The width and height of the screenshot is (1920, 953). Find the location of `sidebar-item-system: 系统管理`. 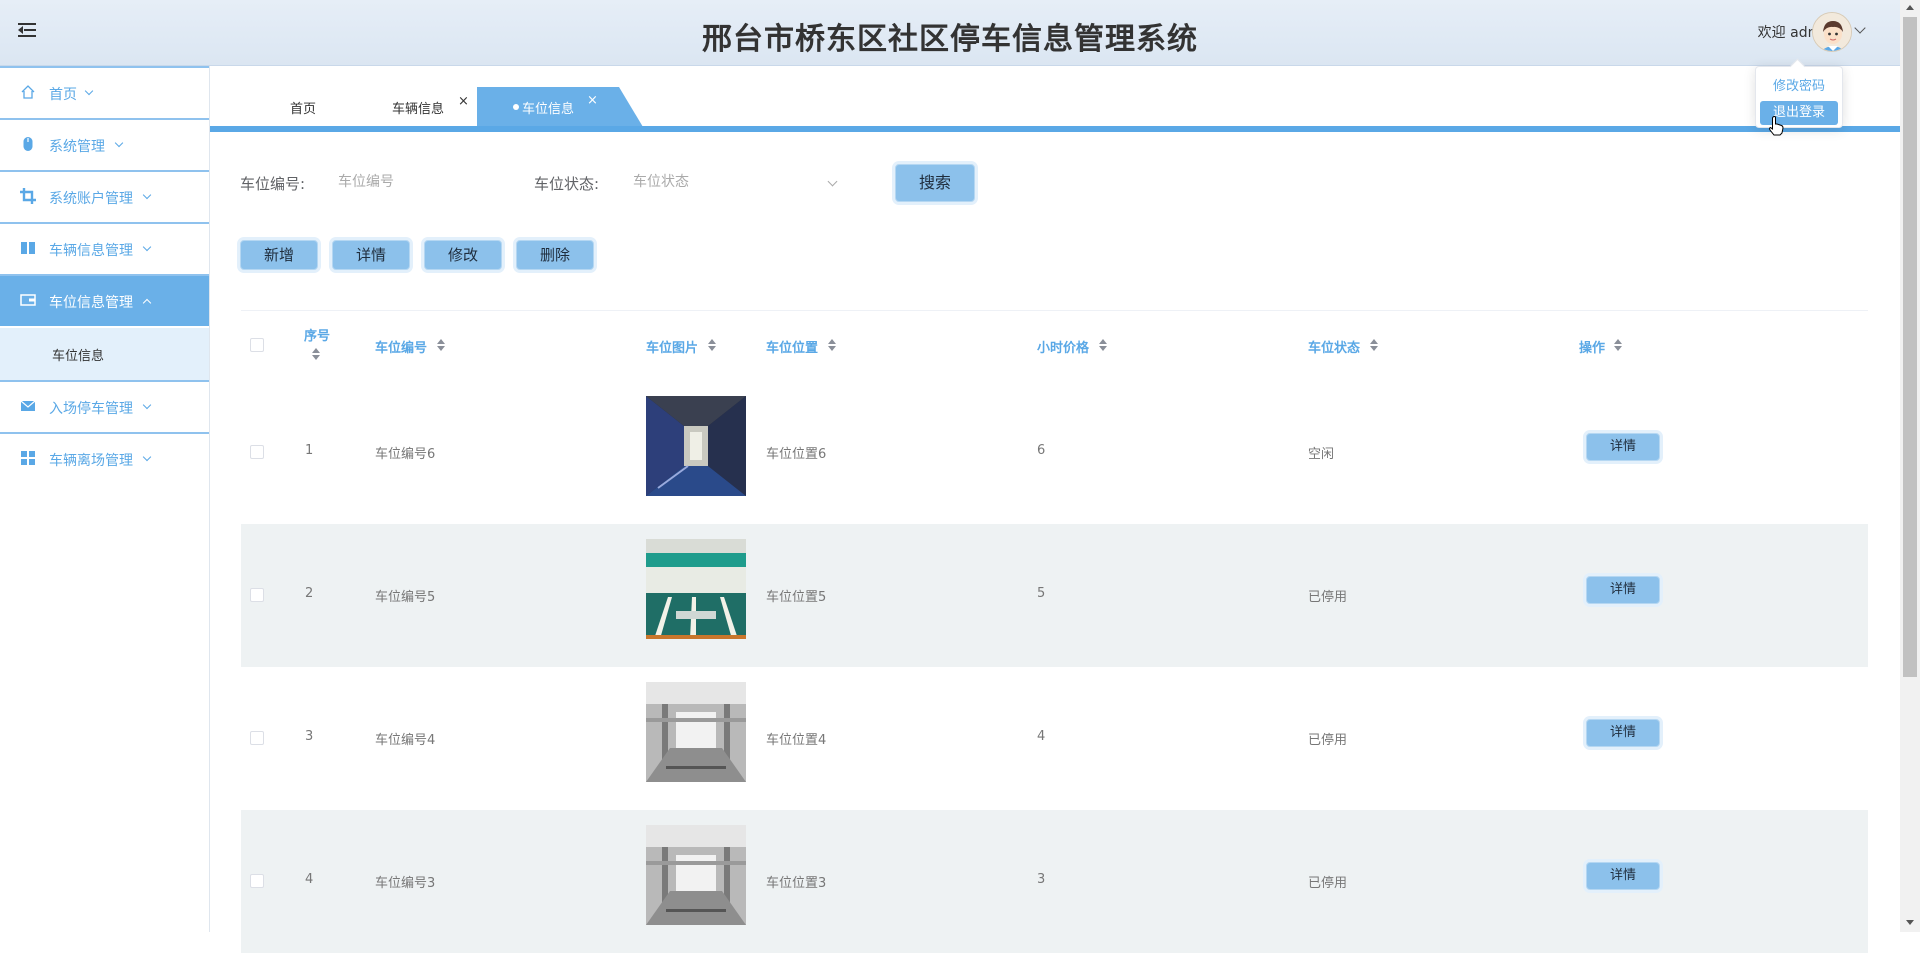

sidebar-item-system: 系统管理 is located at coordinates (104, 144).